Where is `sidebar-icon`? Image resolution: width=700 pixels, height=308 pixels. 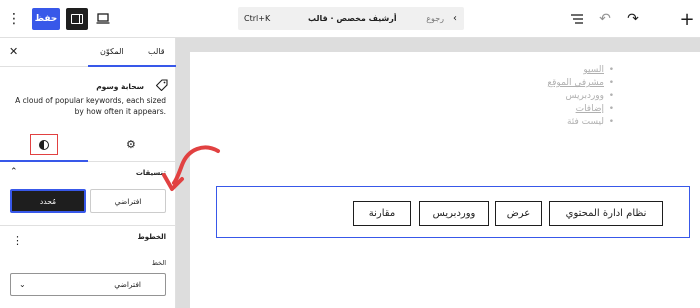
sidebar-icon is located at coordinates (77, 19).